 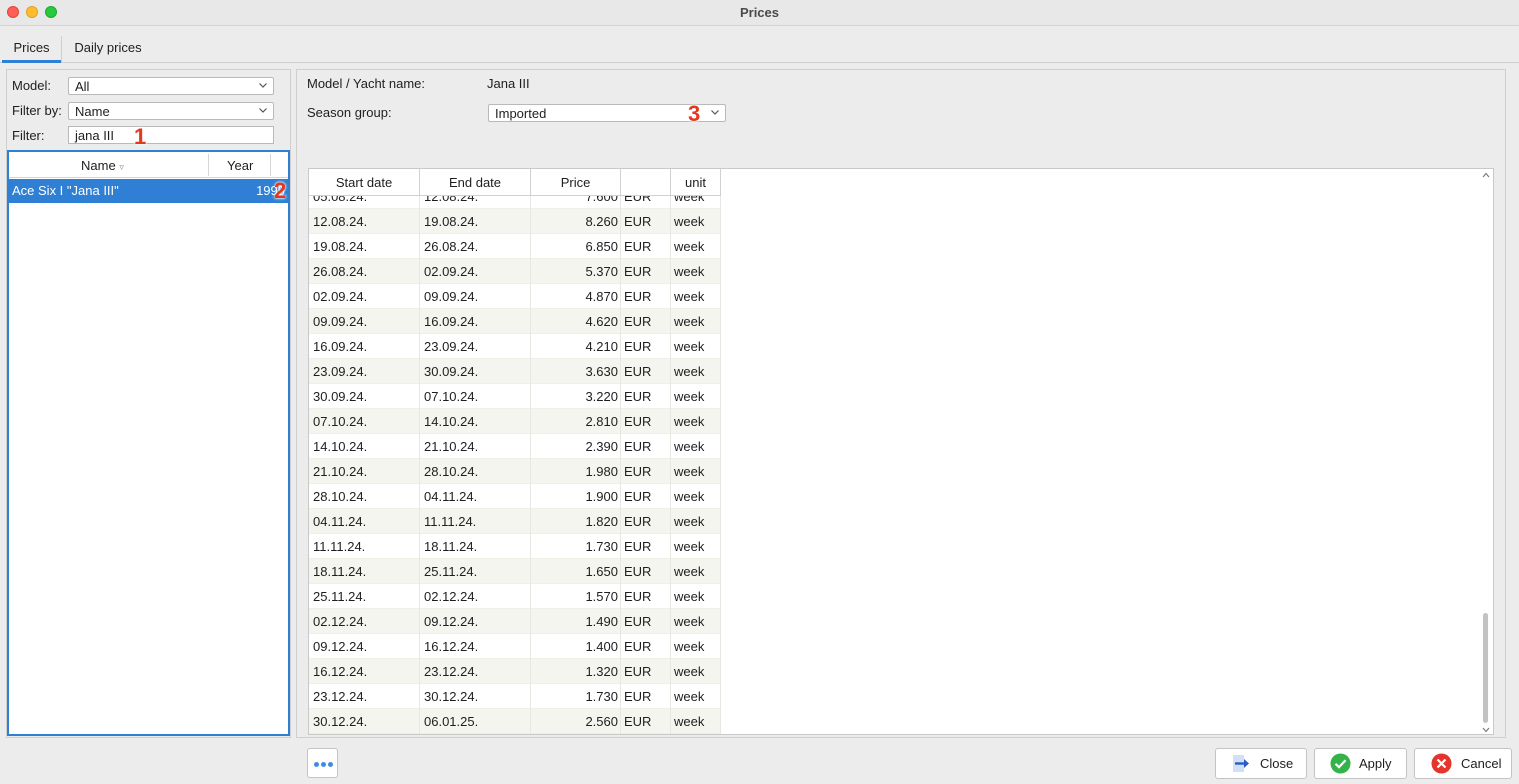 What do you see at coordinates (340, 596) in the screenshot?
I see `start-date-cell: 25.11.24.` at bounding box center [340, 596].